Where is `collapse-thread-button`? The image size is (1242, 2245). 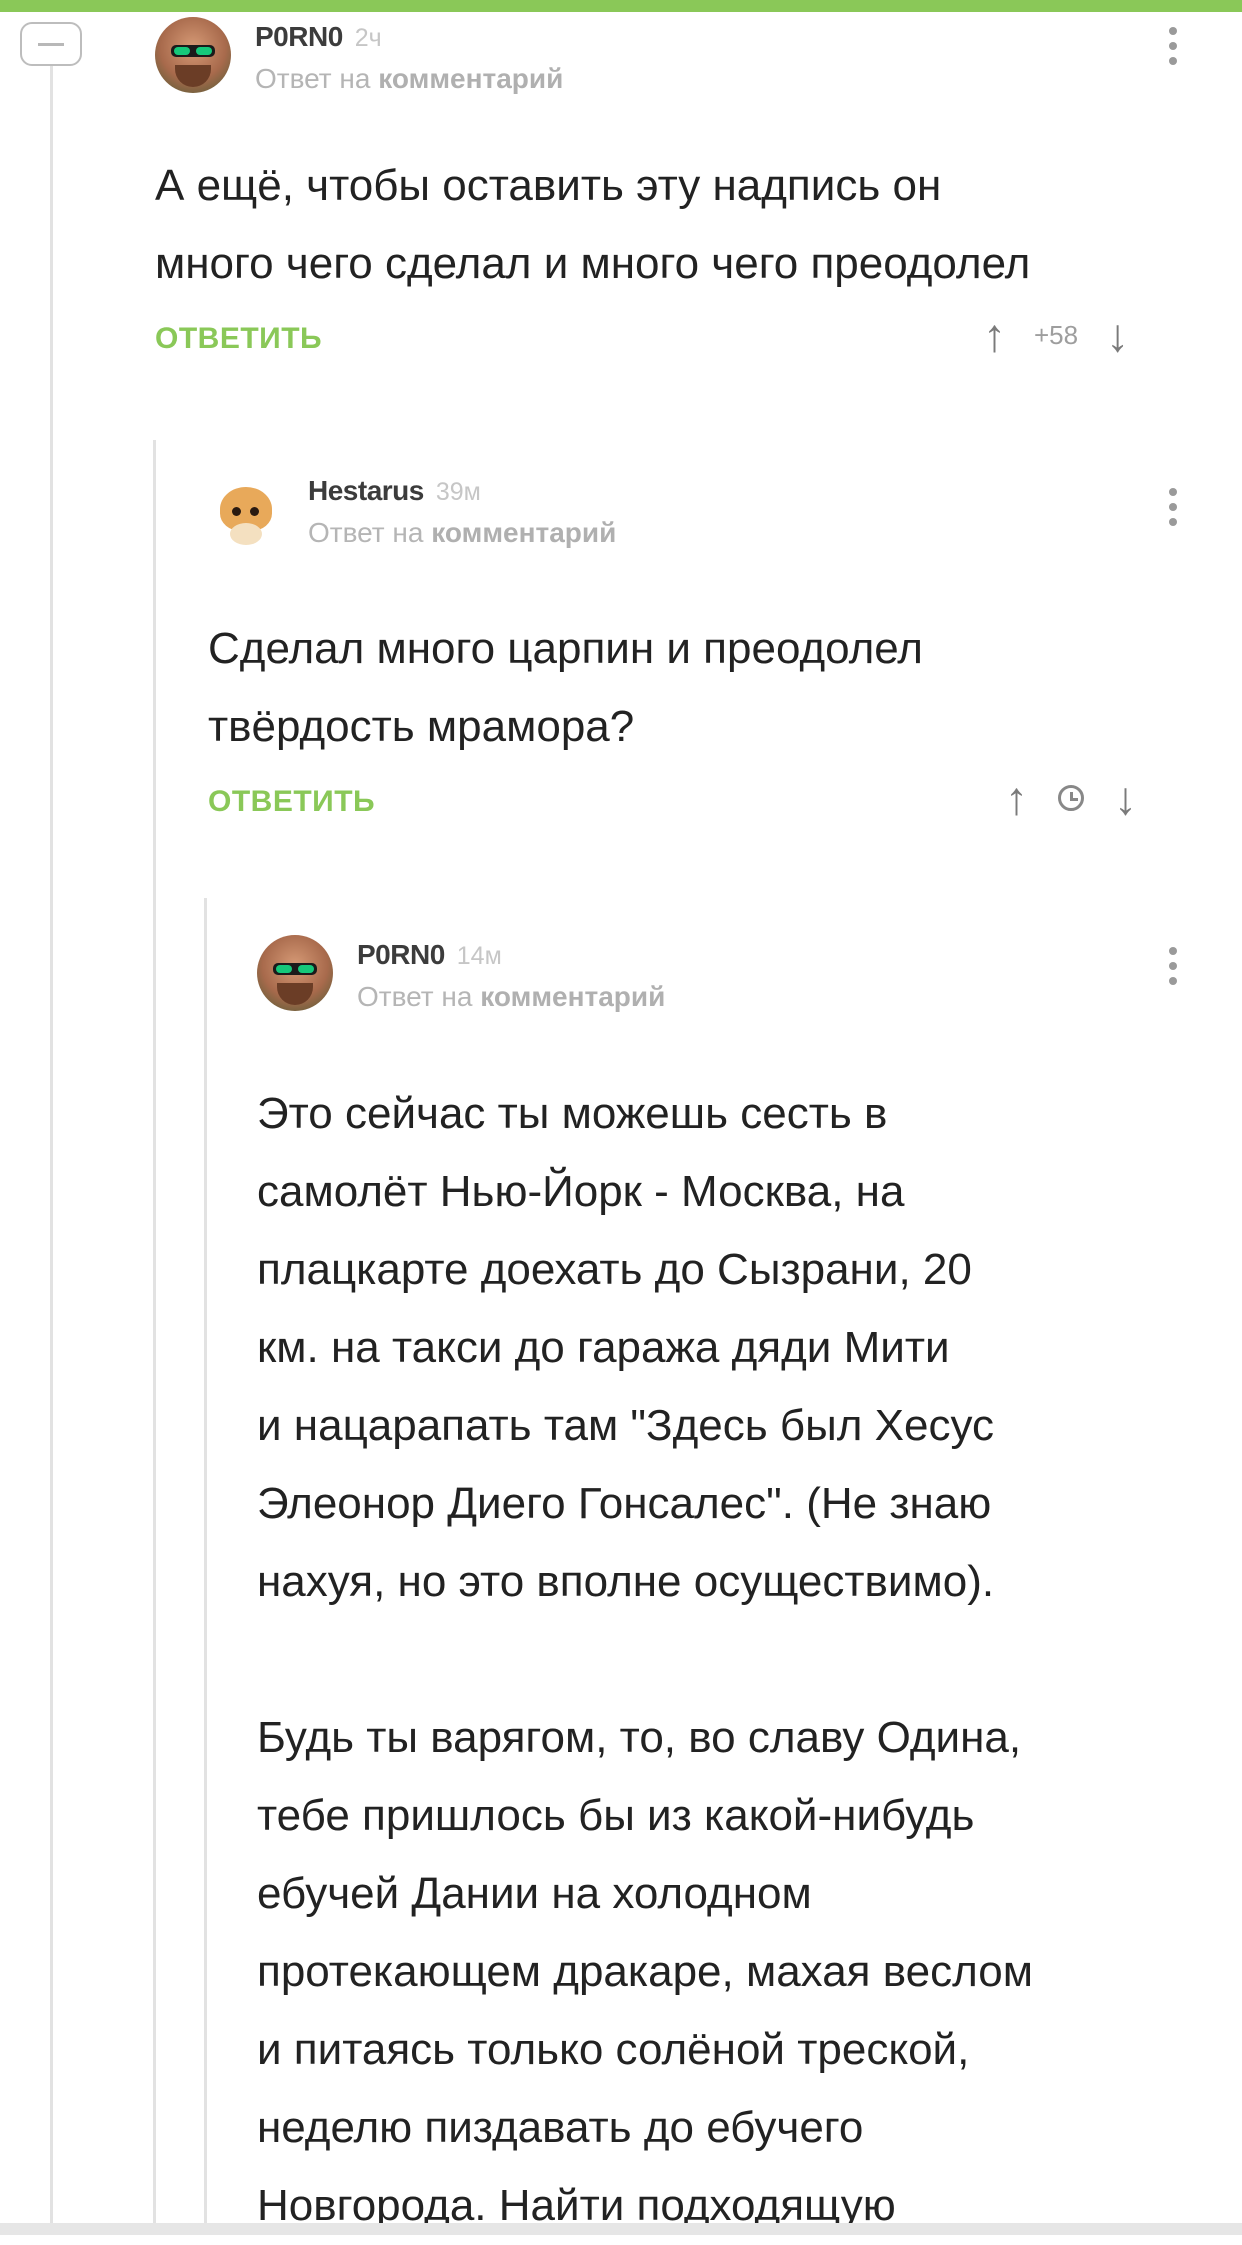
collapse-thread-button is located at coordinates (51, 44).